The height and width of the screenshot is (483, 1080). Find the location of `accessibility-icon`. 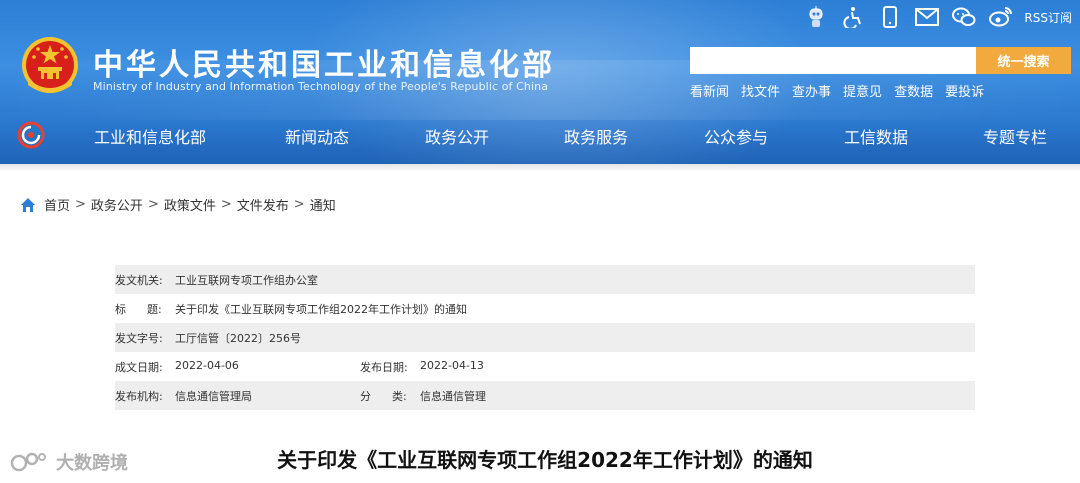

accessibility-icon is located at coordinates (853, 17).